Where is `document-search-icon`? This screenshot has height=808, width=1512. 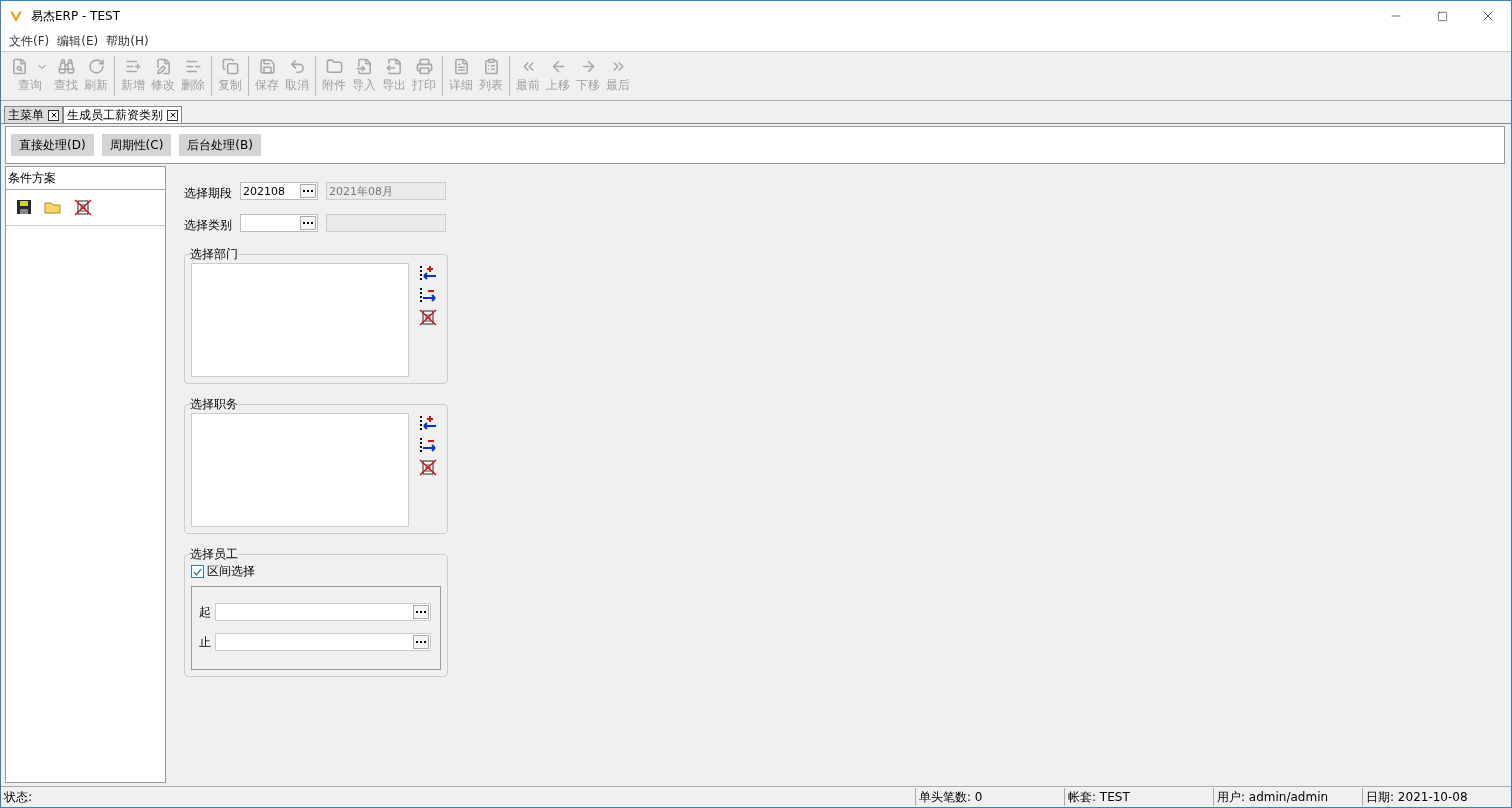
document-search-icon is located at coordinates (19, 66).